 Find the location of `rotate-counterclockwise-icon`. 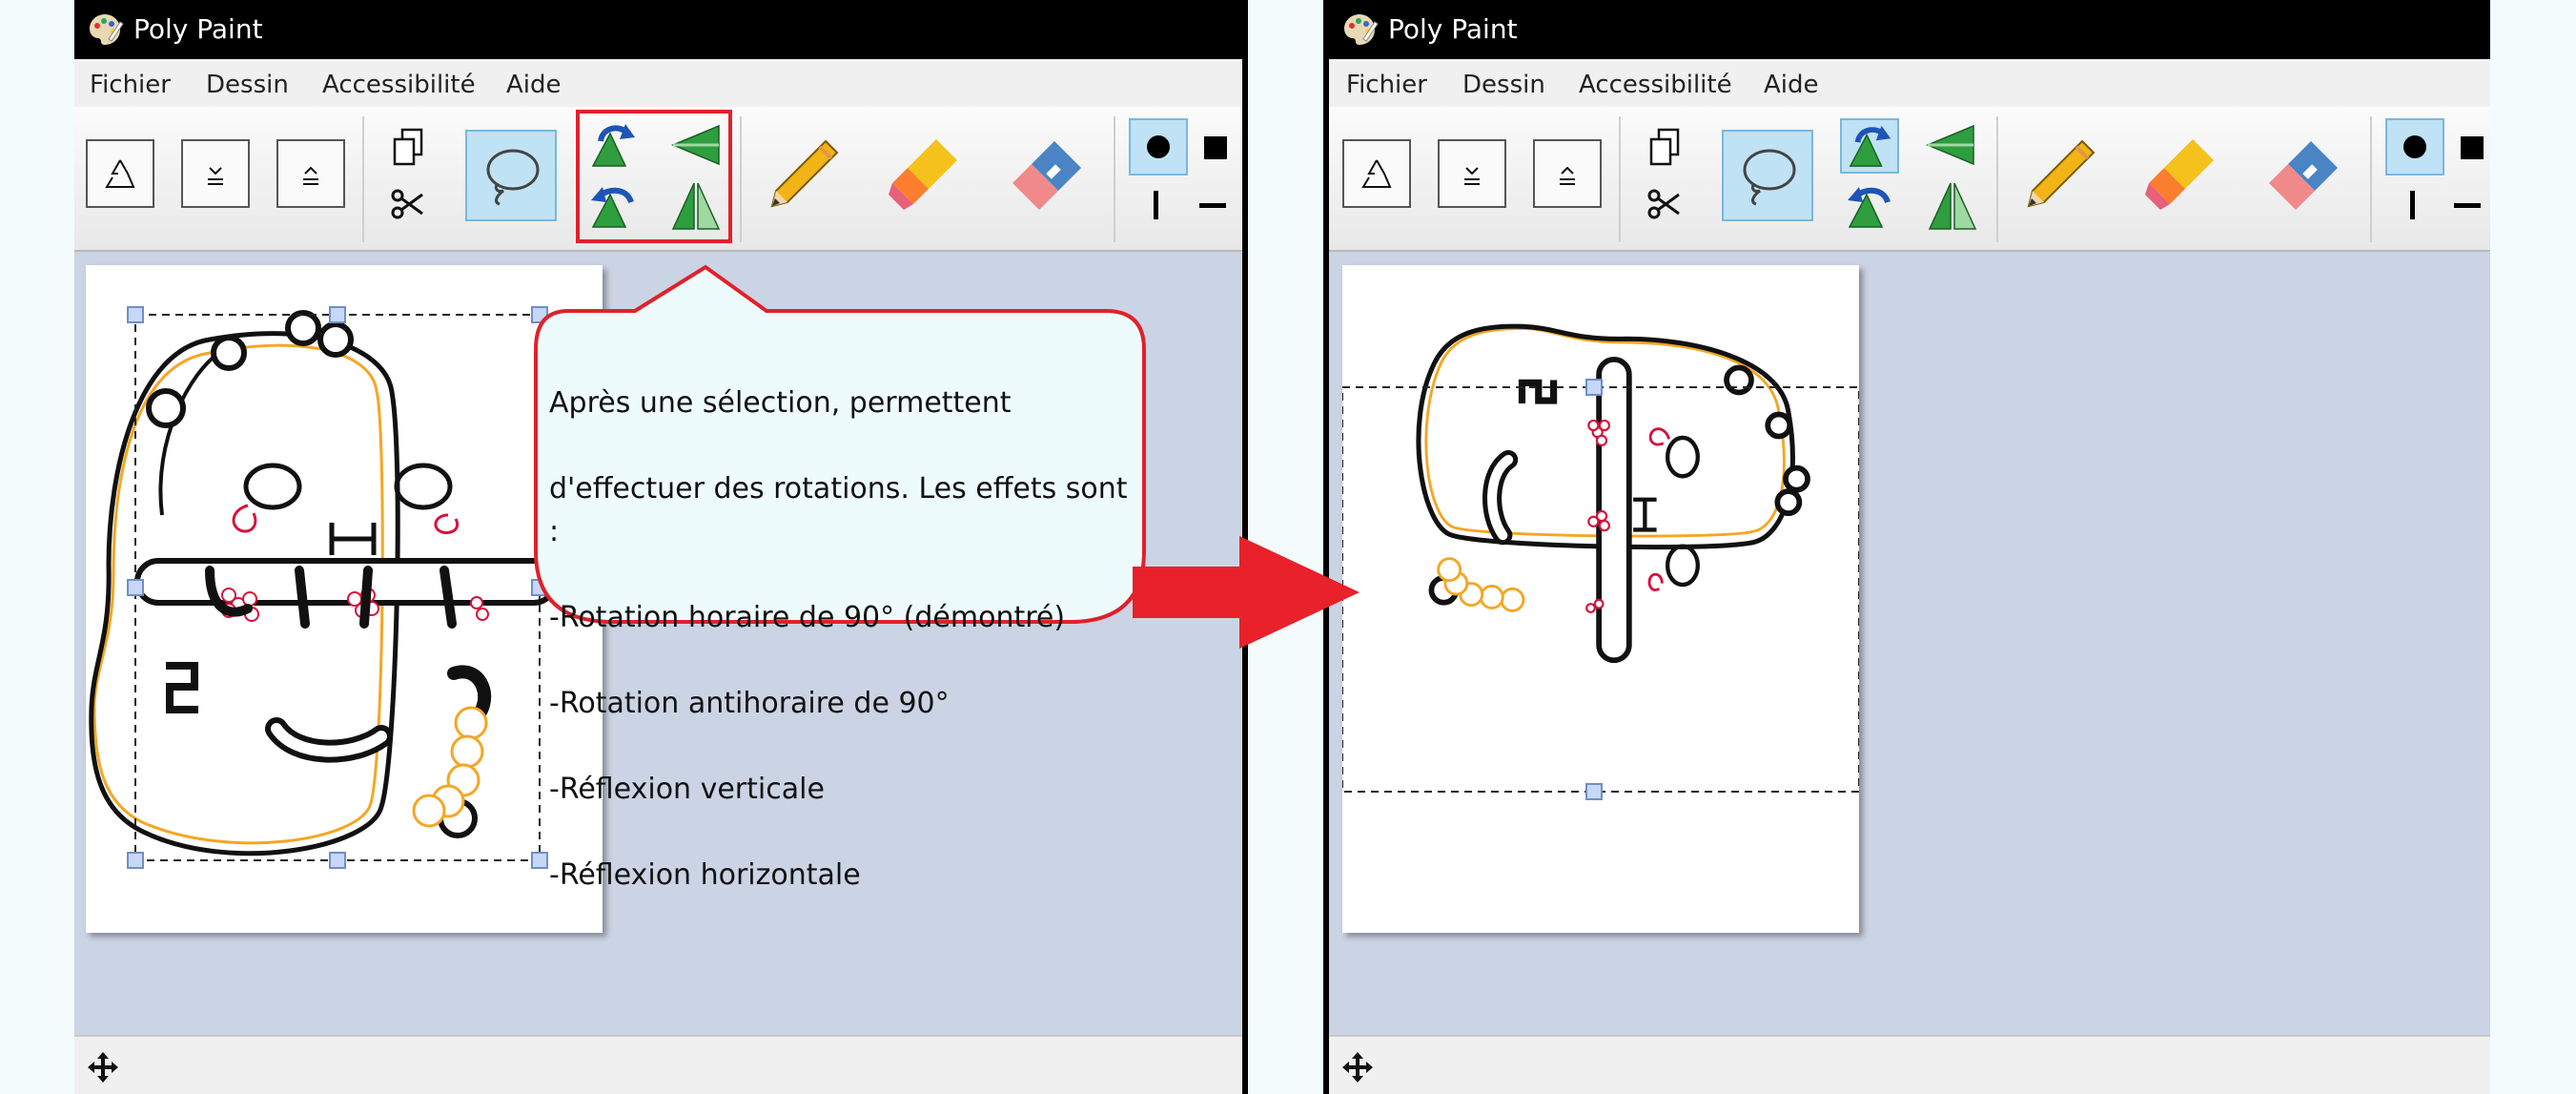

rotate-counterclockwise-icon is located at coordinates (1950, 145).